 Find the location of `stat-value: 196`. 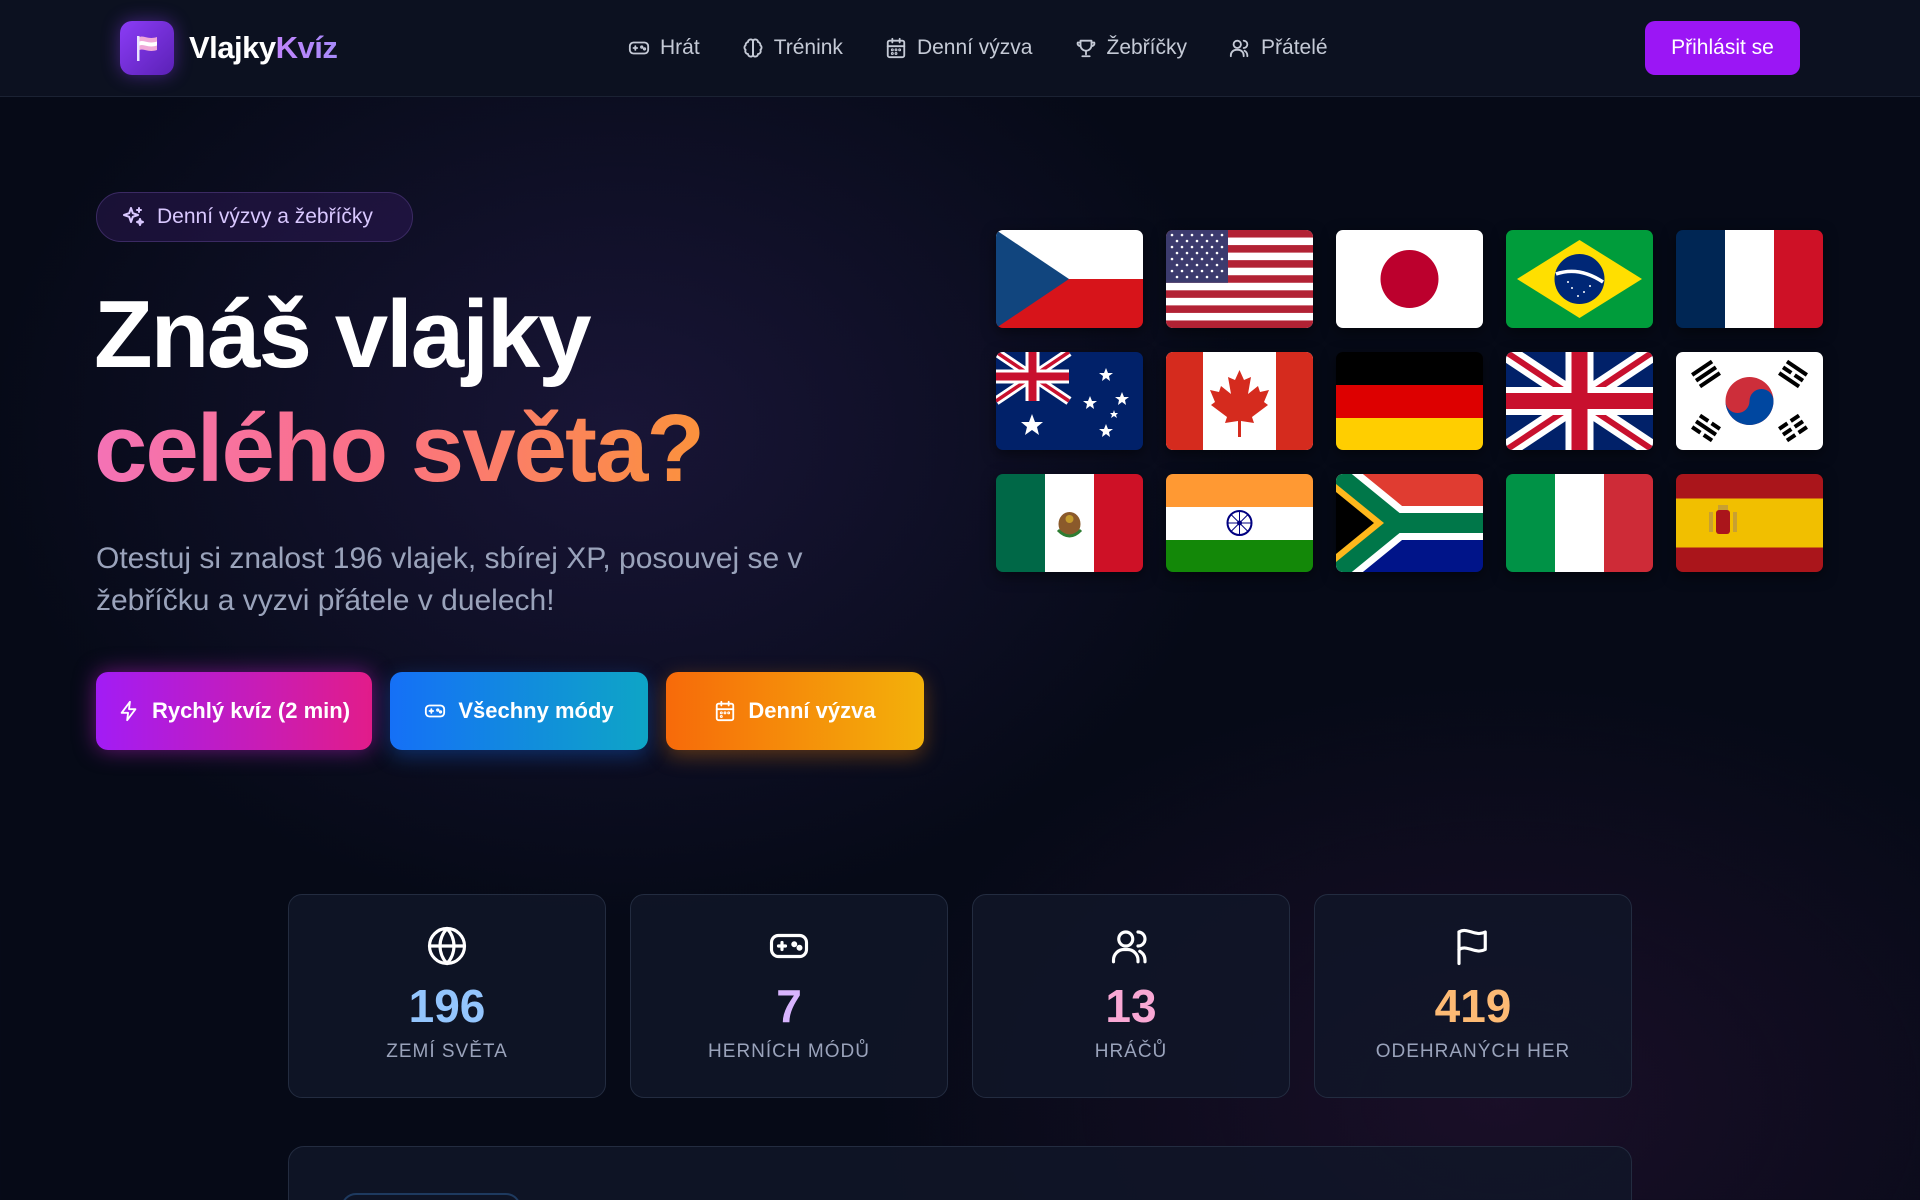

stat-value: 196 is located at coordinates (447, 1006).